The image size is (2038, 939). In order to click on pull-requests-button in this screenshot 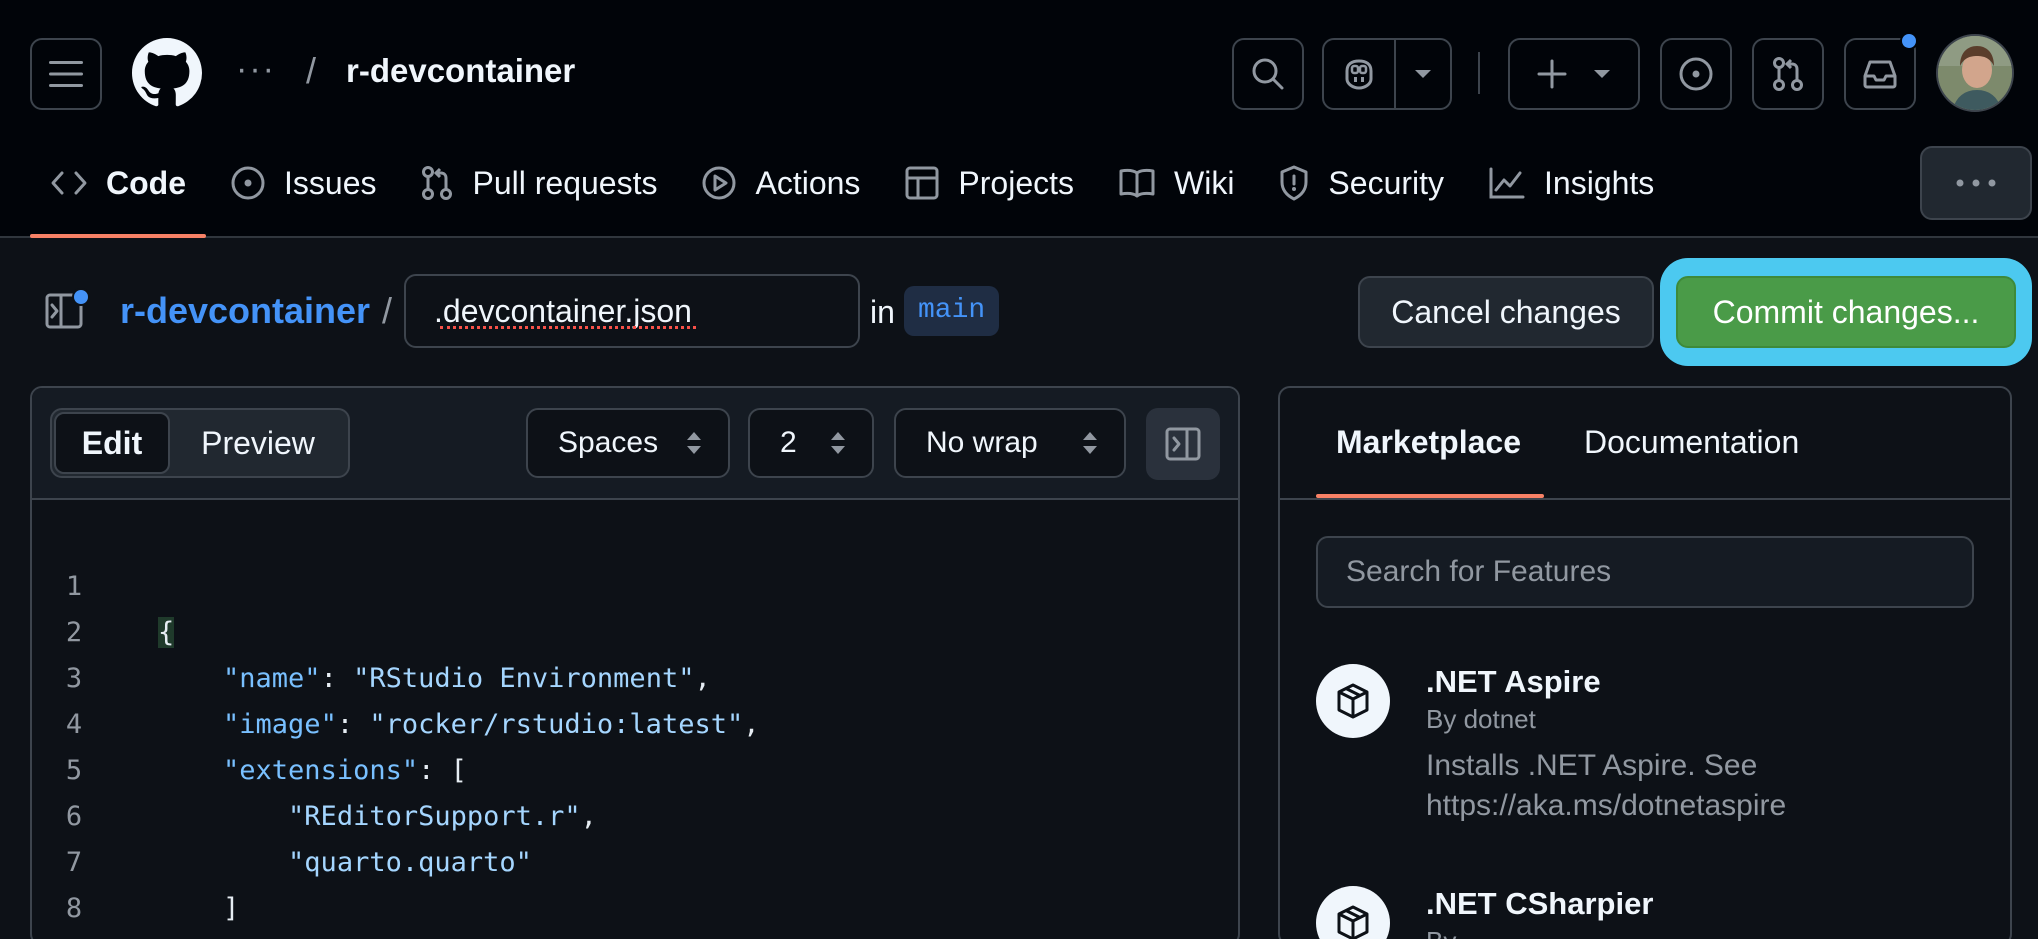, I will do `click(1788, 74)`.